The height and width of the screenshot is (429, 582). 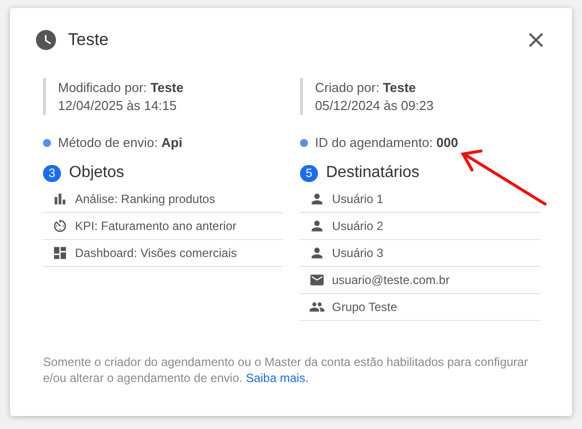 What do you see at coordinates (366, 87) in the screenshot?
I see `author-text: Criado por: Teste` at bounding box center [366, 87].